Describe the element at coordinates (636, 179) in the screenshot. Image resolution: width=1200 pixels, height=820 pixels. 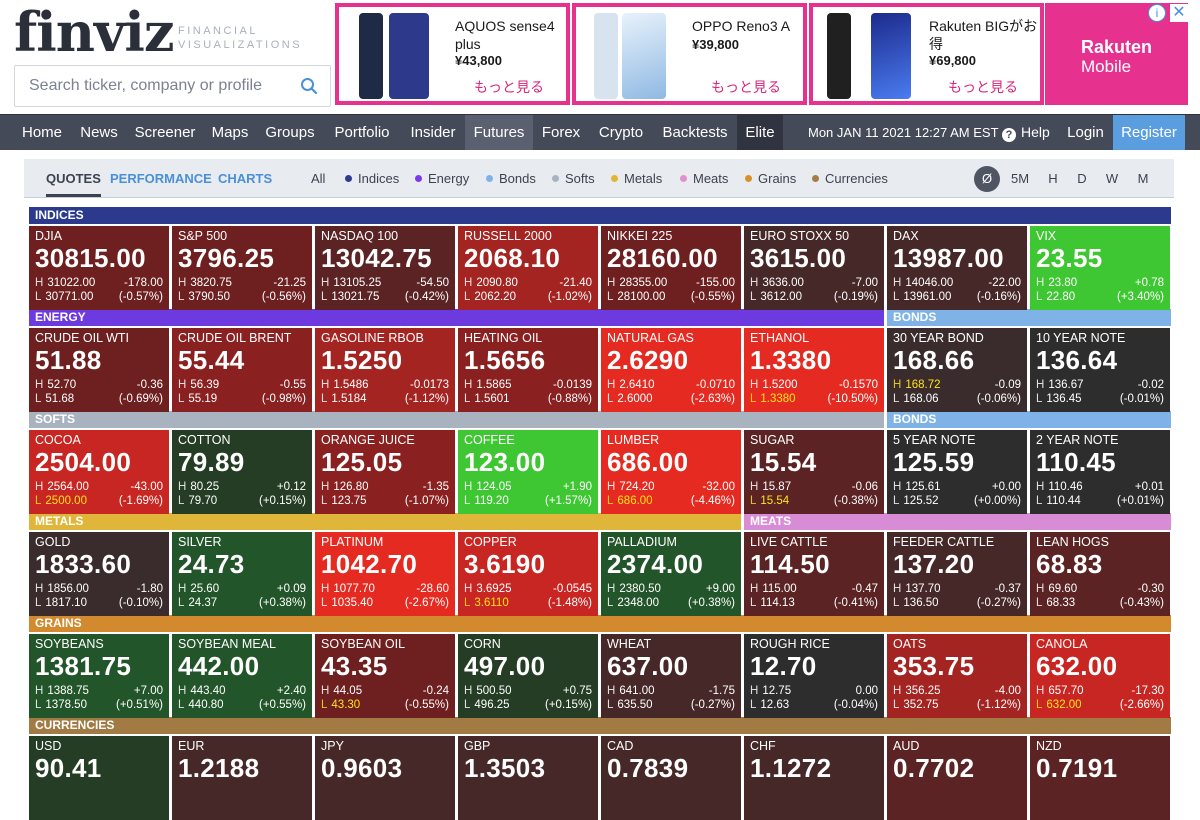
I see `filter-metals: Metals` at that location.